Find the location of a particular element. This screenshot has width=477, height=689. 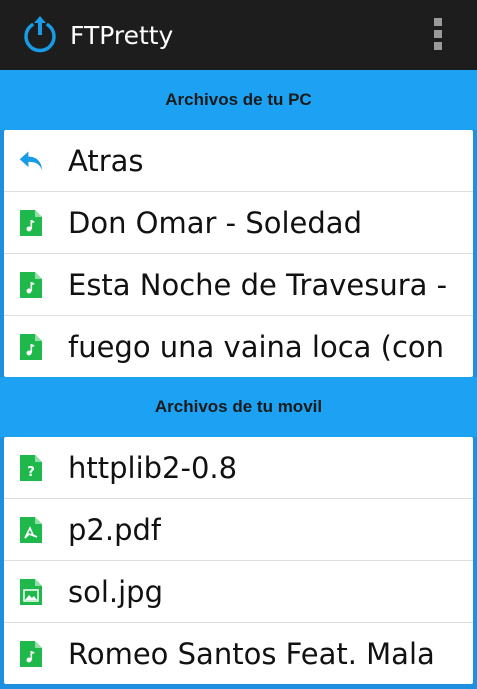

list-item: Don Omar - Soledad is located at coordinates (238, 223).